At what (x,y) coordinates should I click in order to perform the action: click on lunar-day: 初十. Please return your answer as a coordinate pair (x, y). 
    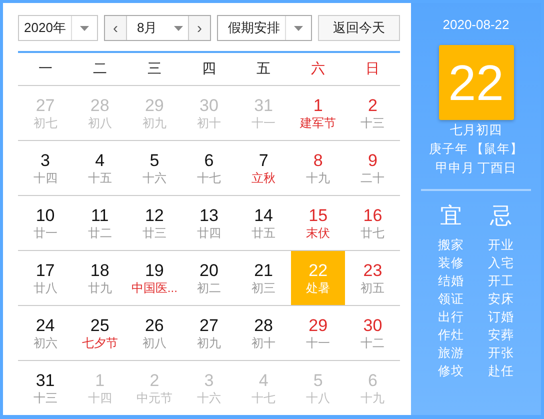
    Looking at the image, I should click on (208, 123).